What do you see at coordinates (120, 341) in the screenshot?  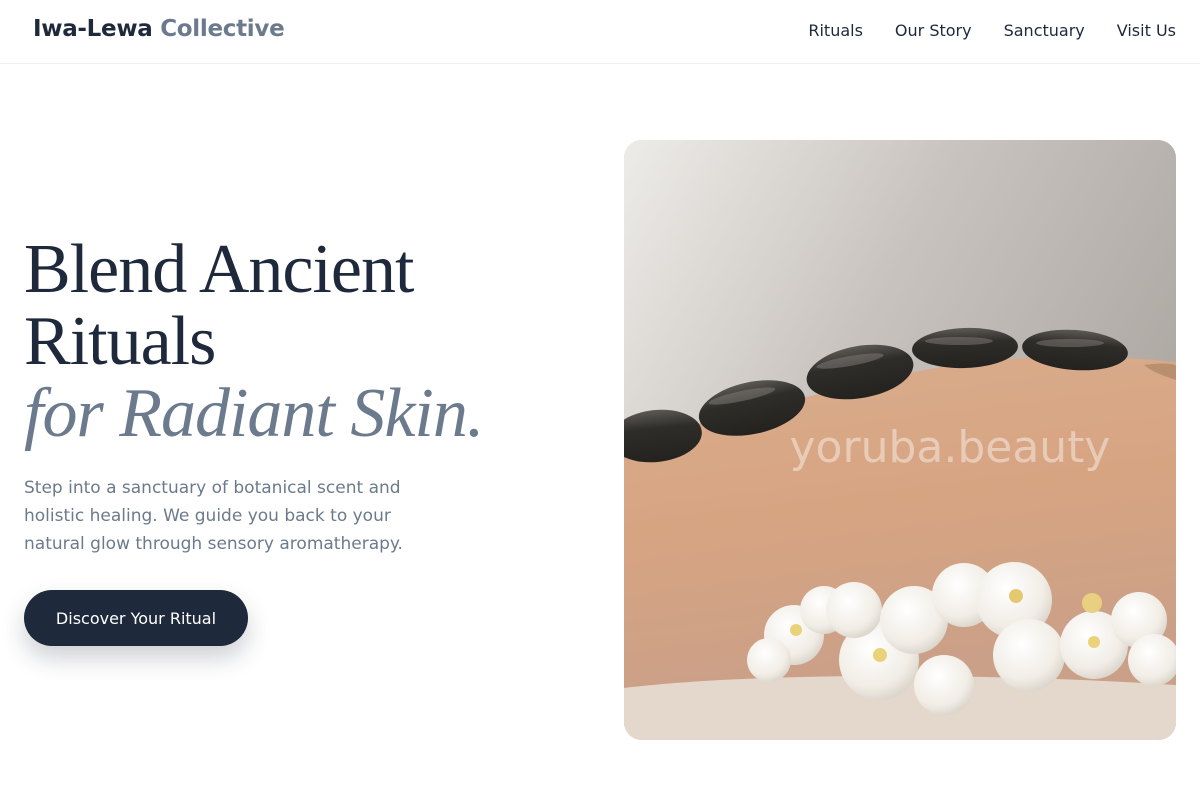 I see `headline-line-2: Rituals` at bounding box center [120, 341].